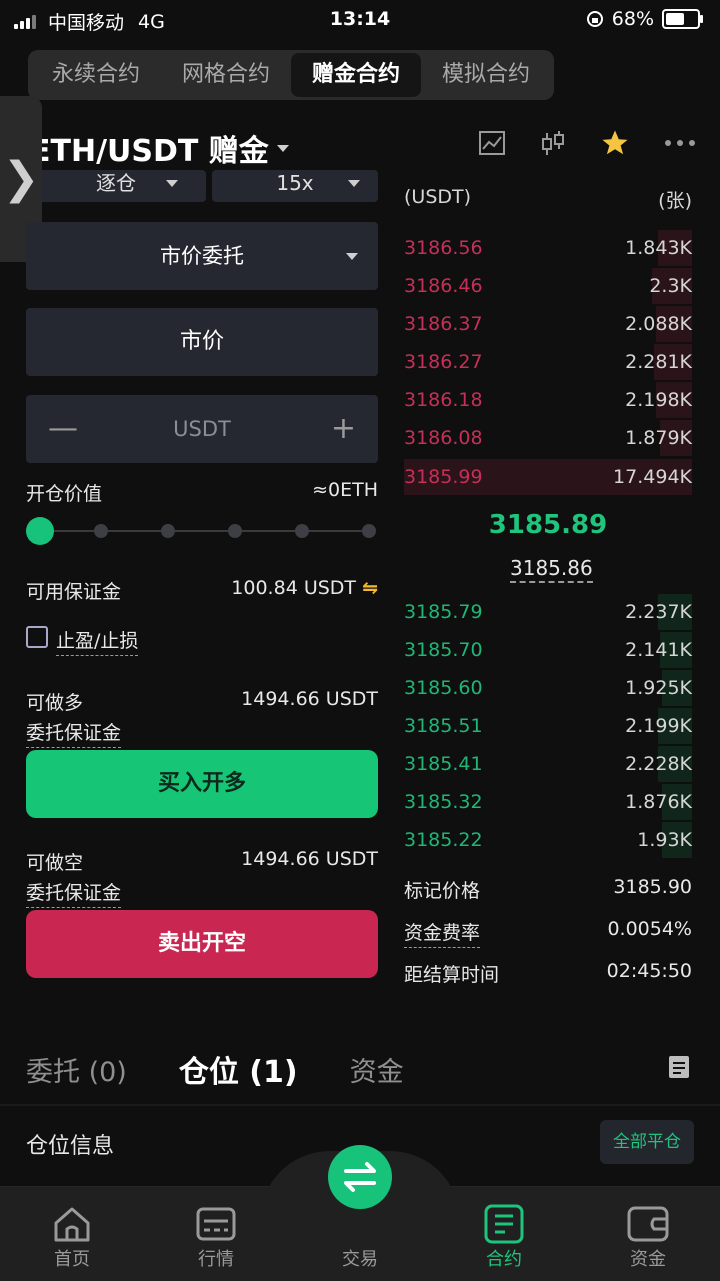 The width and height of the screenshot is (720, 1281). What do you see at coordinates (647, 1142) in the screenshot?
I see `close-all-button: 全部平仓` at bounding box center [647, 1142].